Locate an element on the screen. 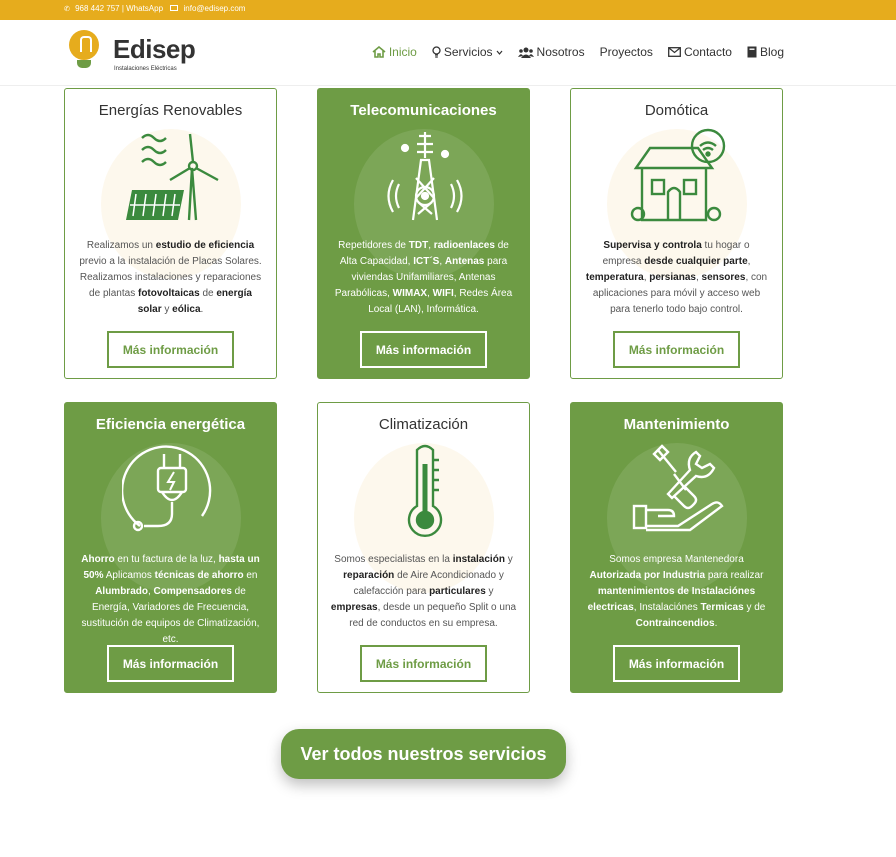  nav-item-blog: Blog is located at coordinates (765, 52).